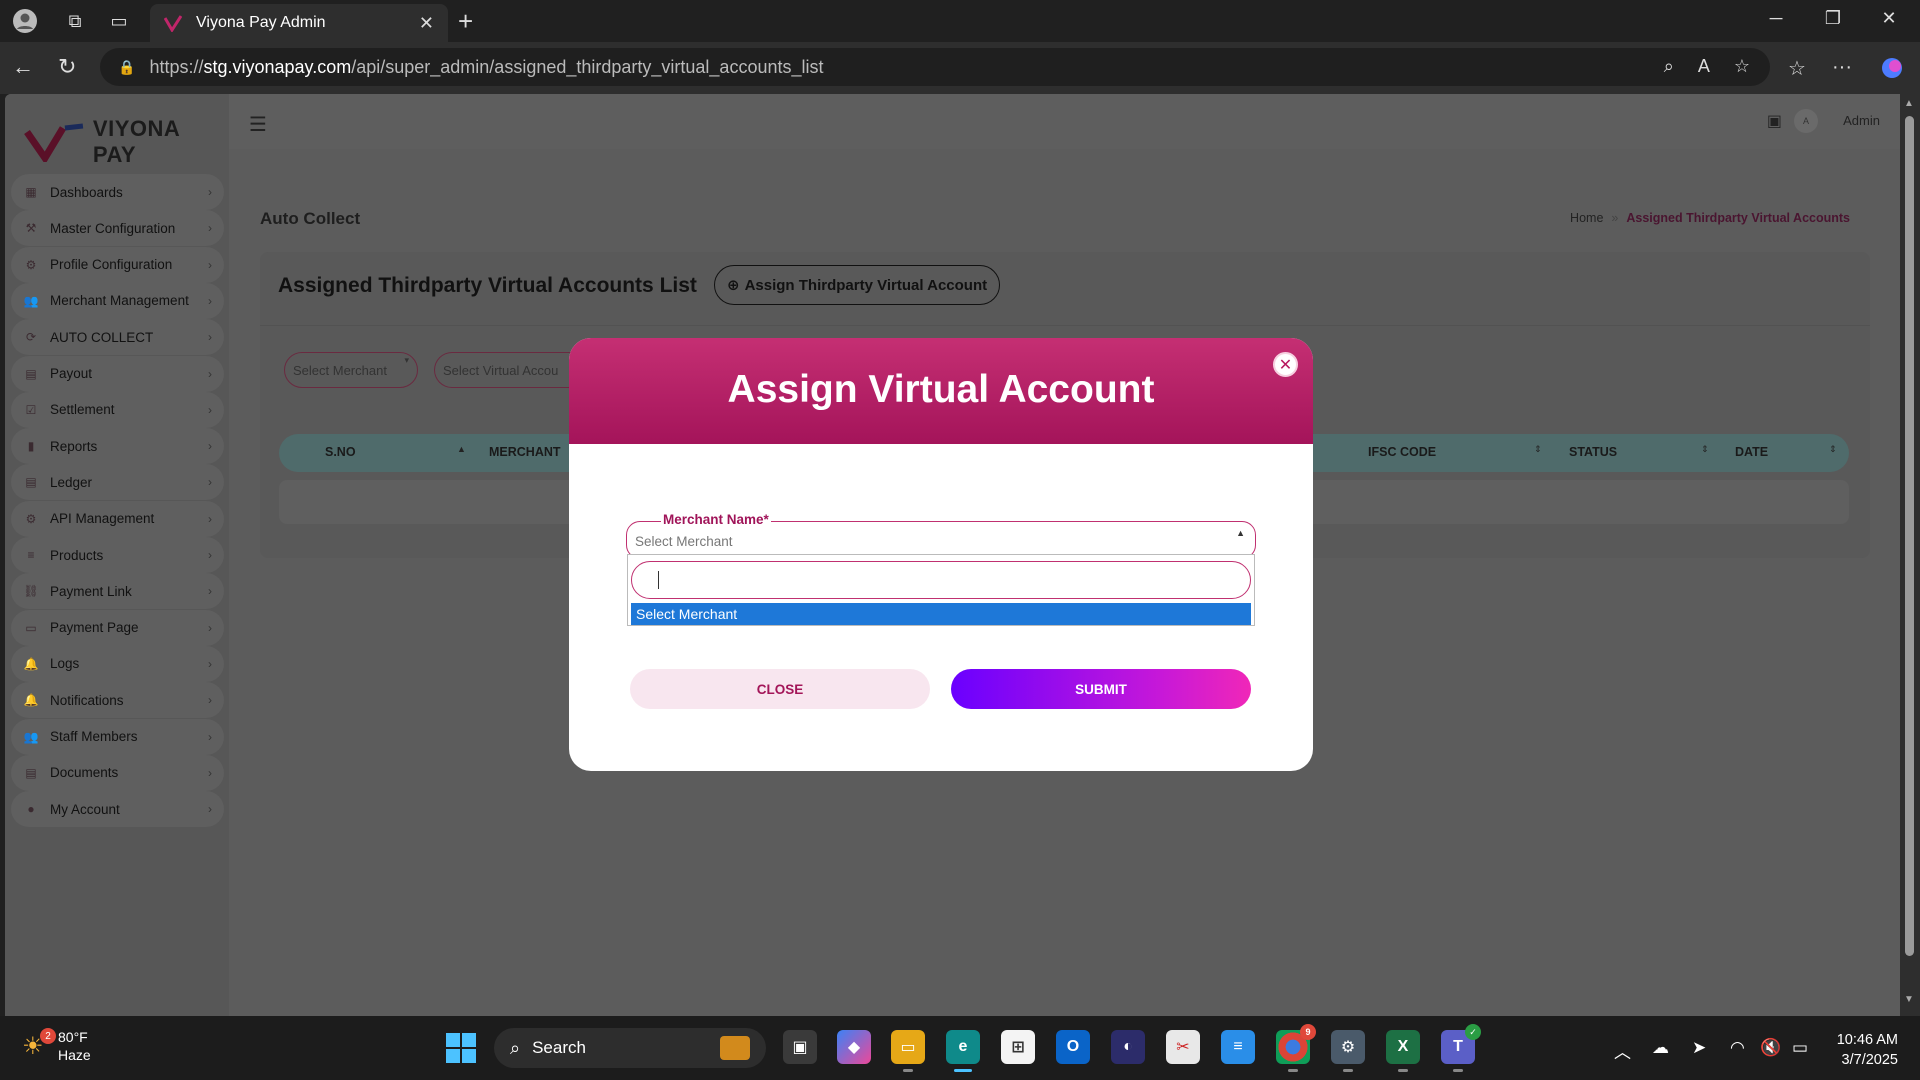  I want to click on sidebar-item-payment-link: ⛓ Payment Link ›, so click(117, 591).